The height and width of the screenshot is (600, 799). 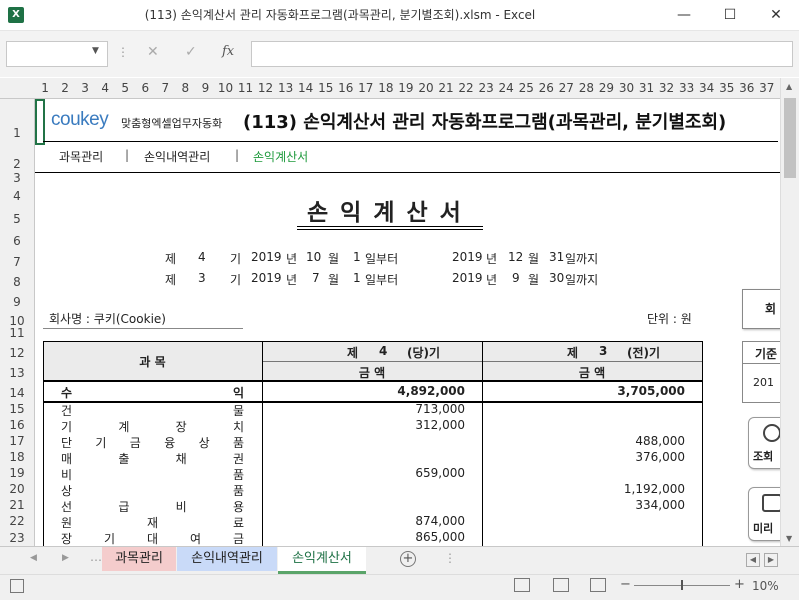 What do you see at coordinates (17, 196) in the screenshot?
I see `row-header-cell: 4` at bounding box center [17, 196].